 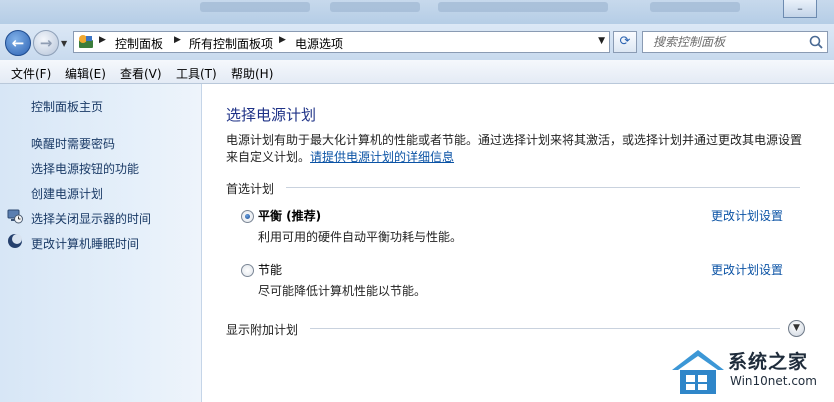 What do you see at coordinates (342, 291) in the screenshot?
I see `plan-desc-power-saver: 尽可能降低计算机性能以节能。` at bounding box center [342, 291].